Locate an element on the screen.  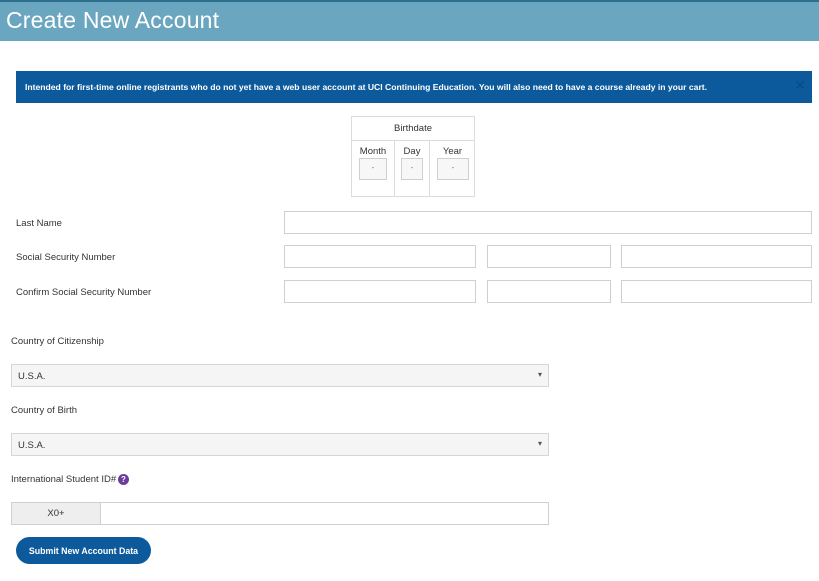
citizenship-label: Country of Citizenship is located at coordinates (57, 341).